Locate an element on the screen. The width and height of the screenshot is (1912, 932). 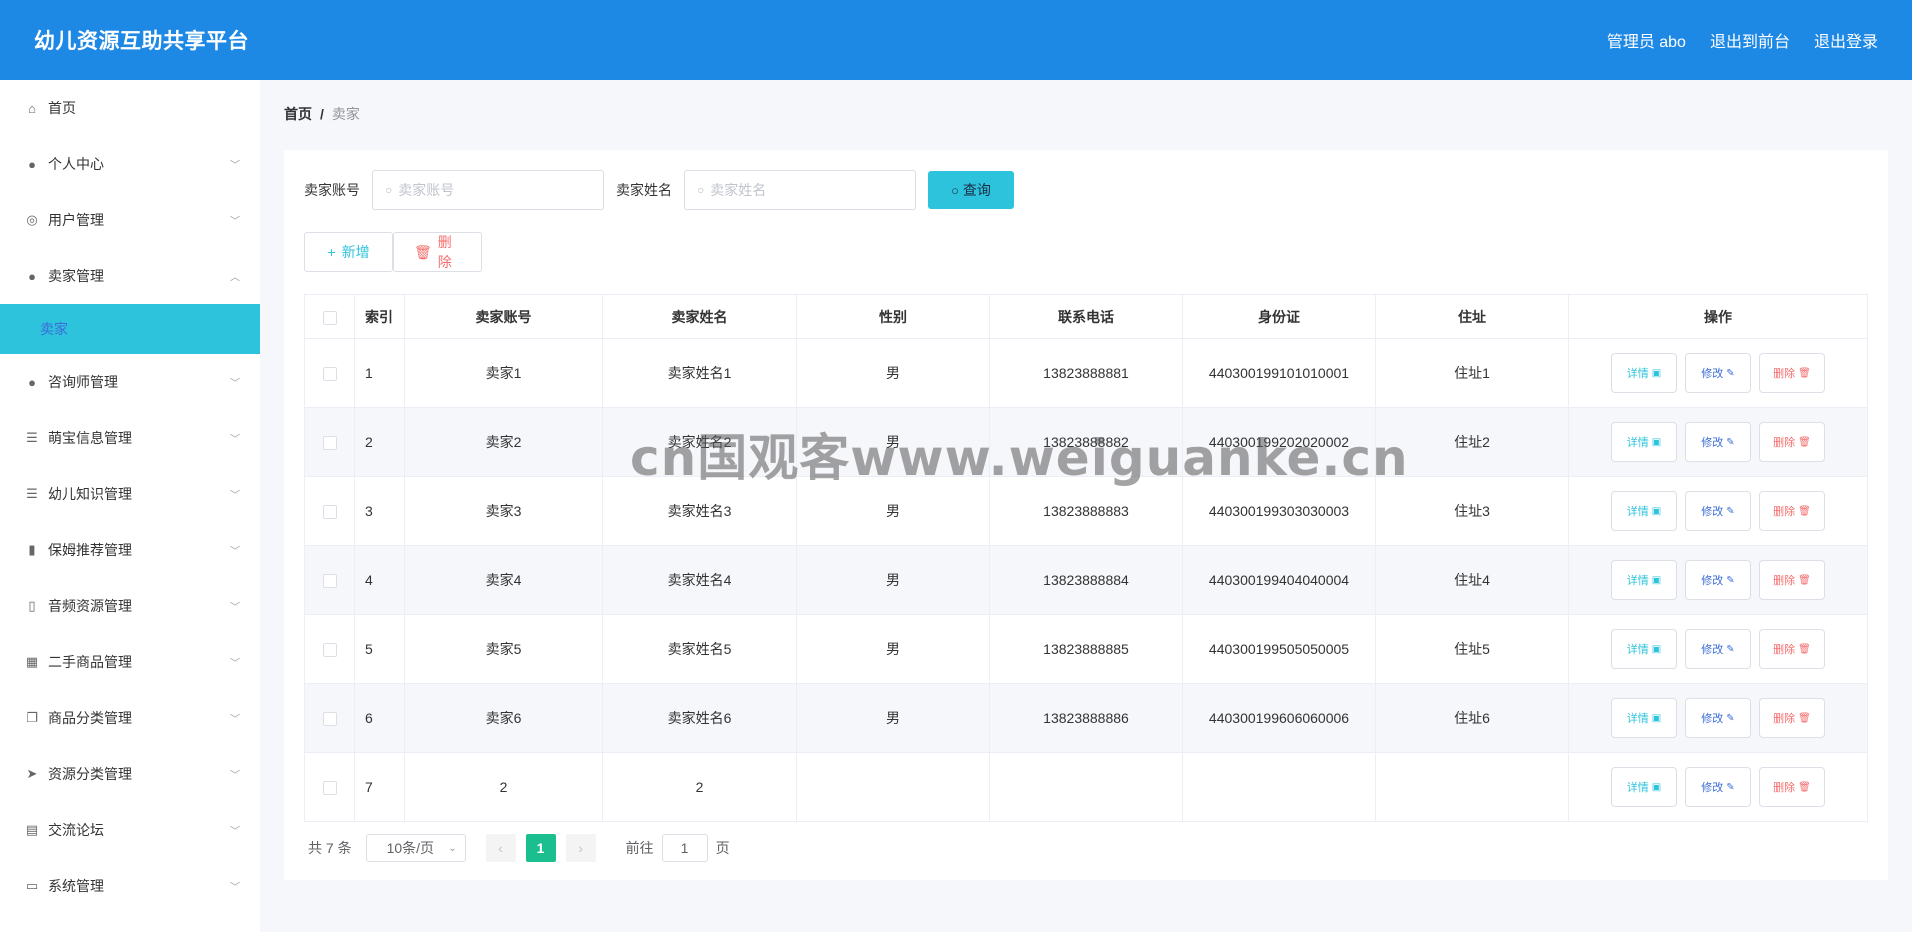
sidebar-item-9: ▦ 二手商品管理 ﹀ is located at coordinates (130, 662).